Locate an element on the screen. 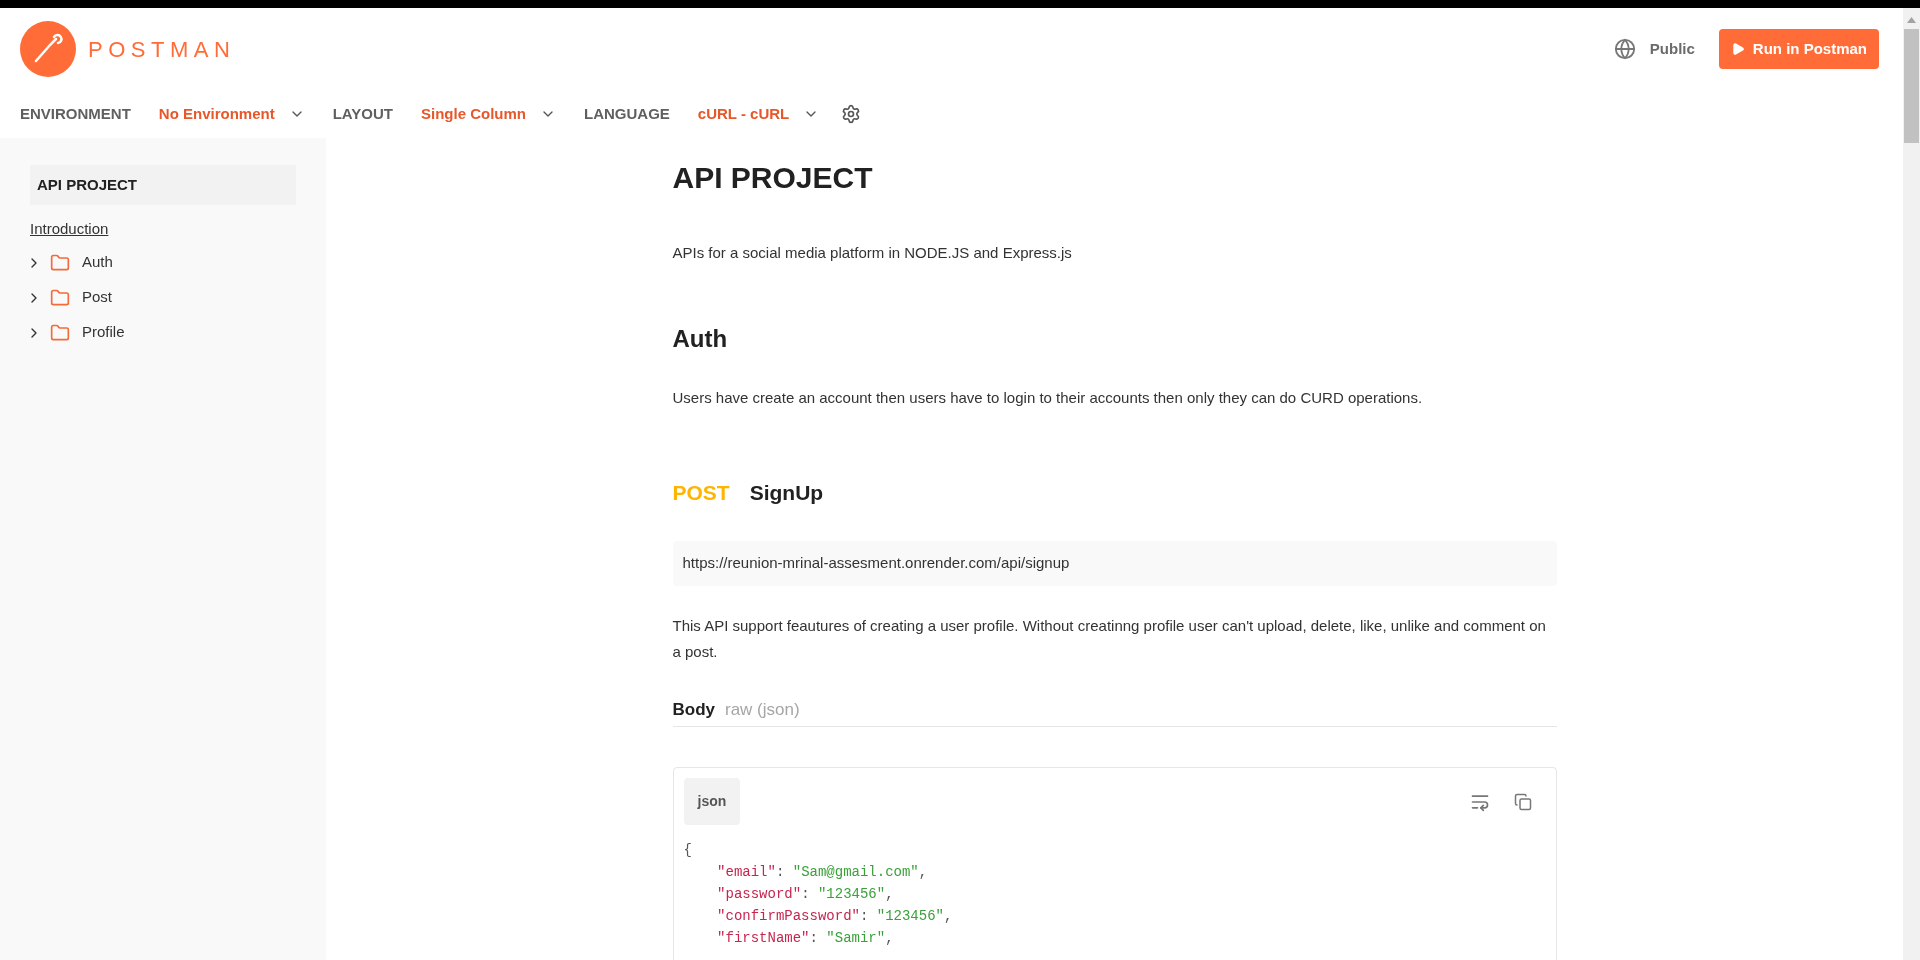  scrollbar is located at coordinates (1911, 484).